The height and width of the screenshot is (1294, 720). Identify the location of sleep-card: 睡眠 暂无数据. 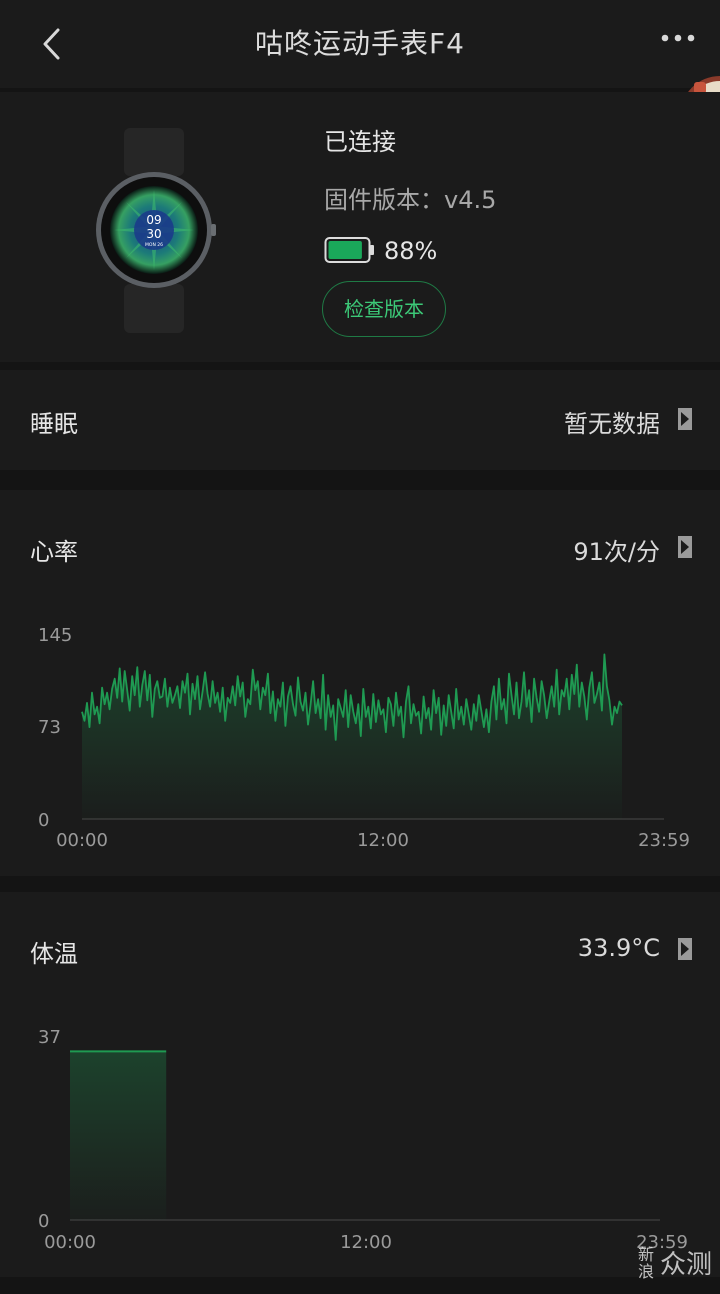
(360, 420).